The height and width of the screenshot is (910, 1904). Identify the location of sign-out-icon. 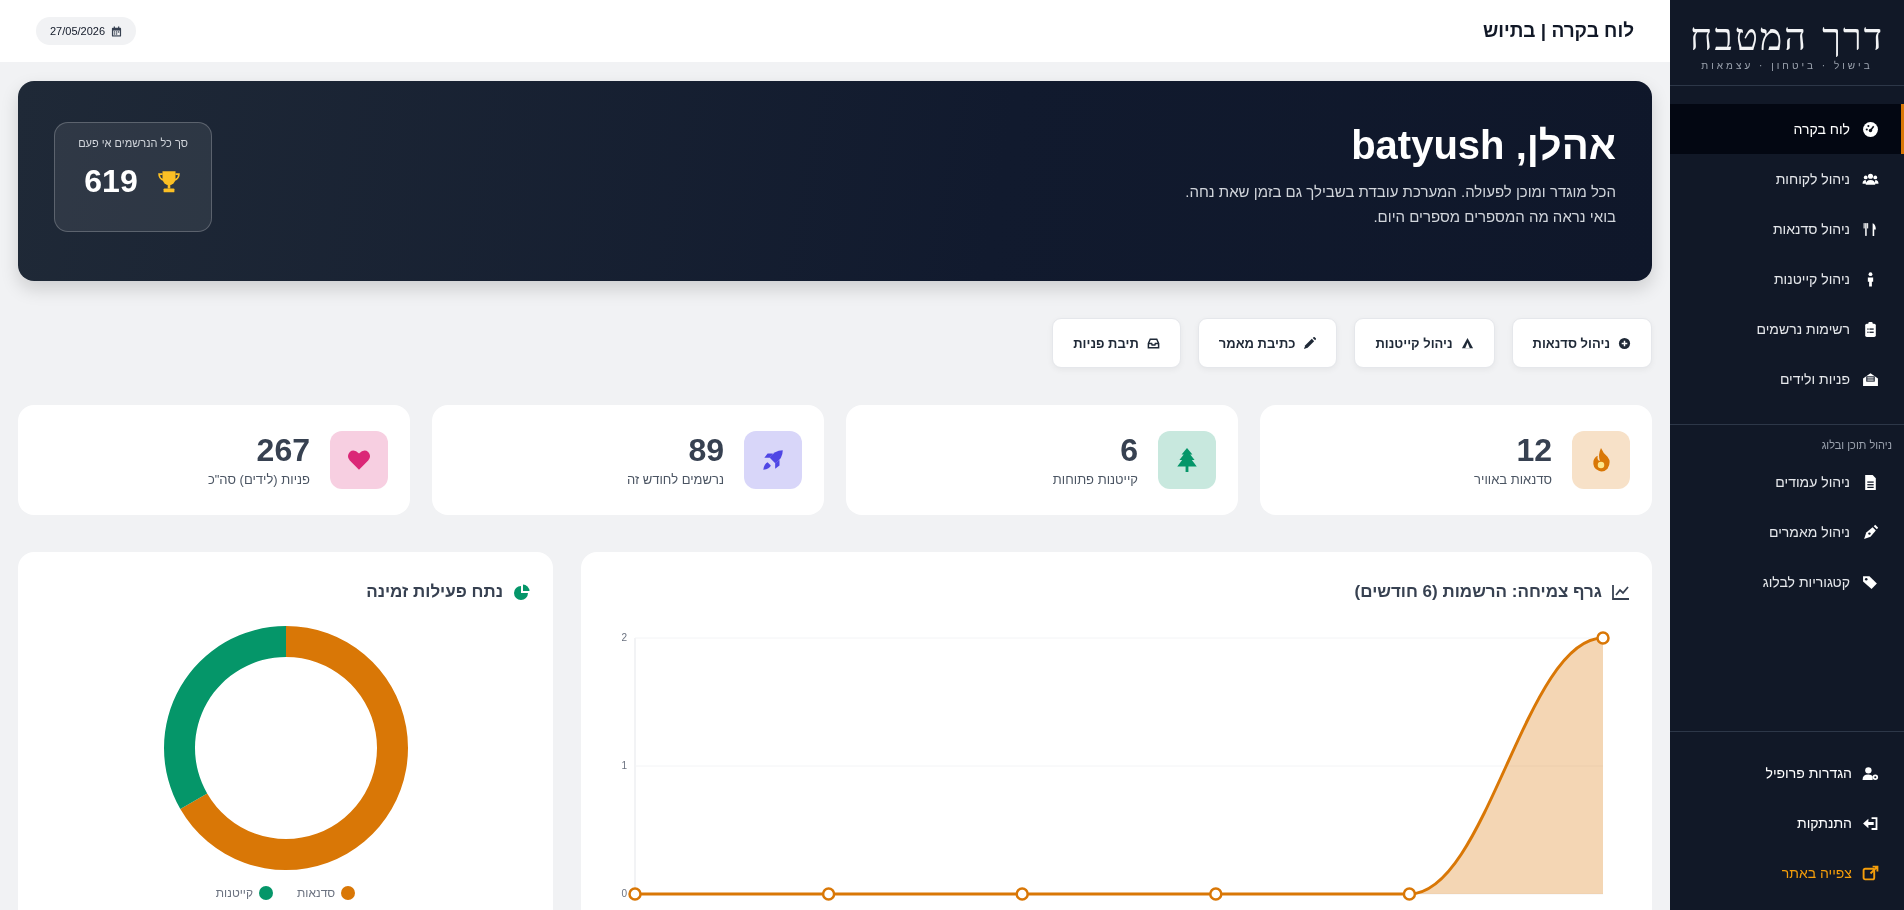
(1870, 823).